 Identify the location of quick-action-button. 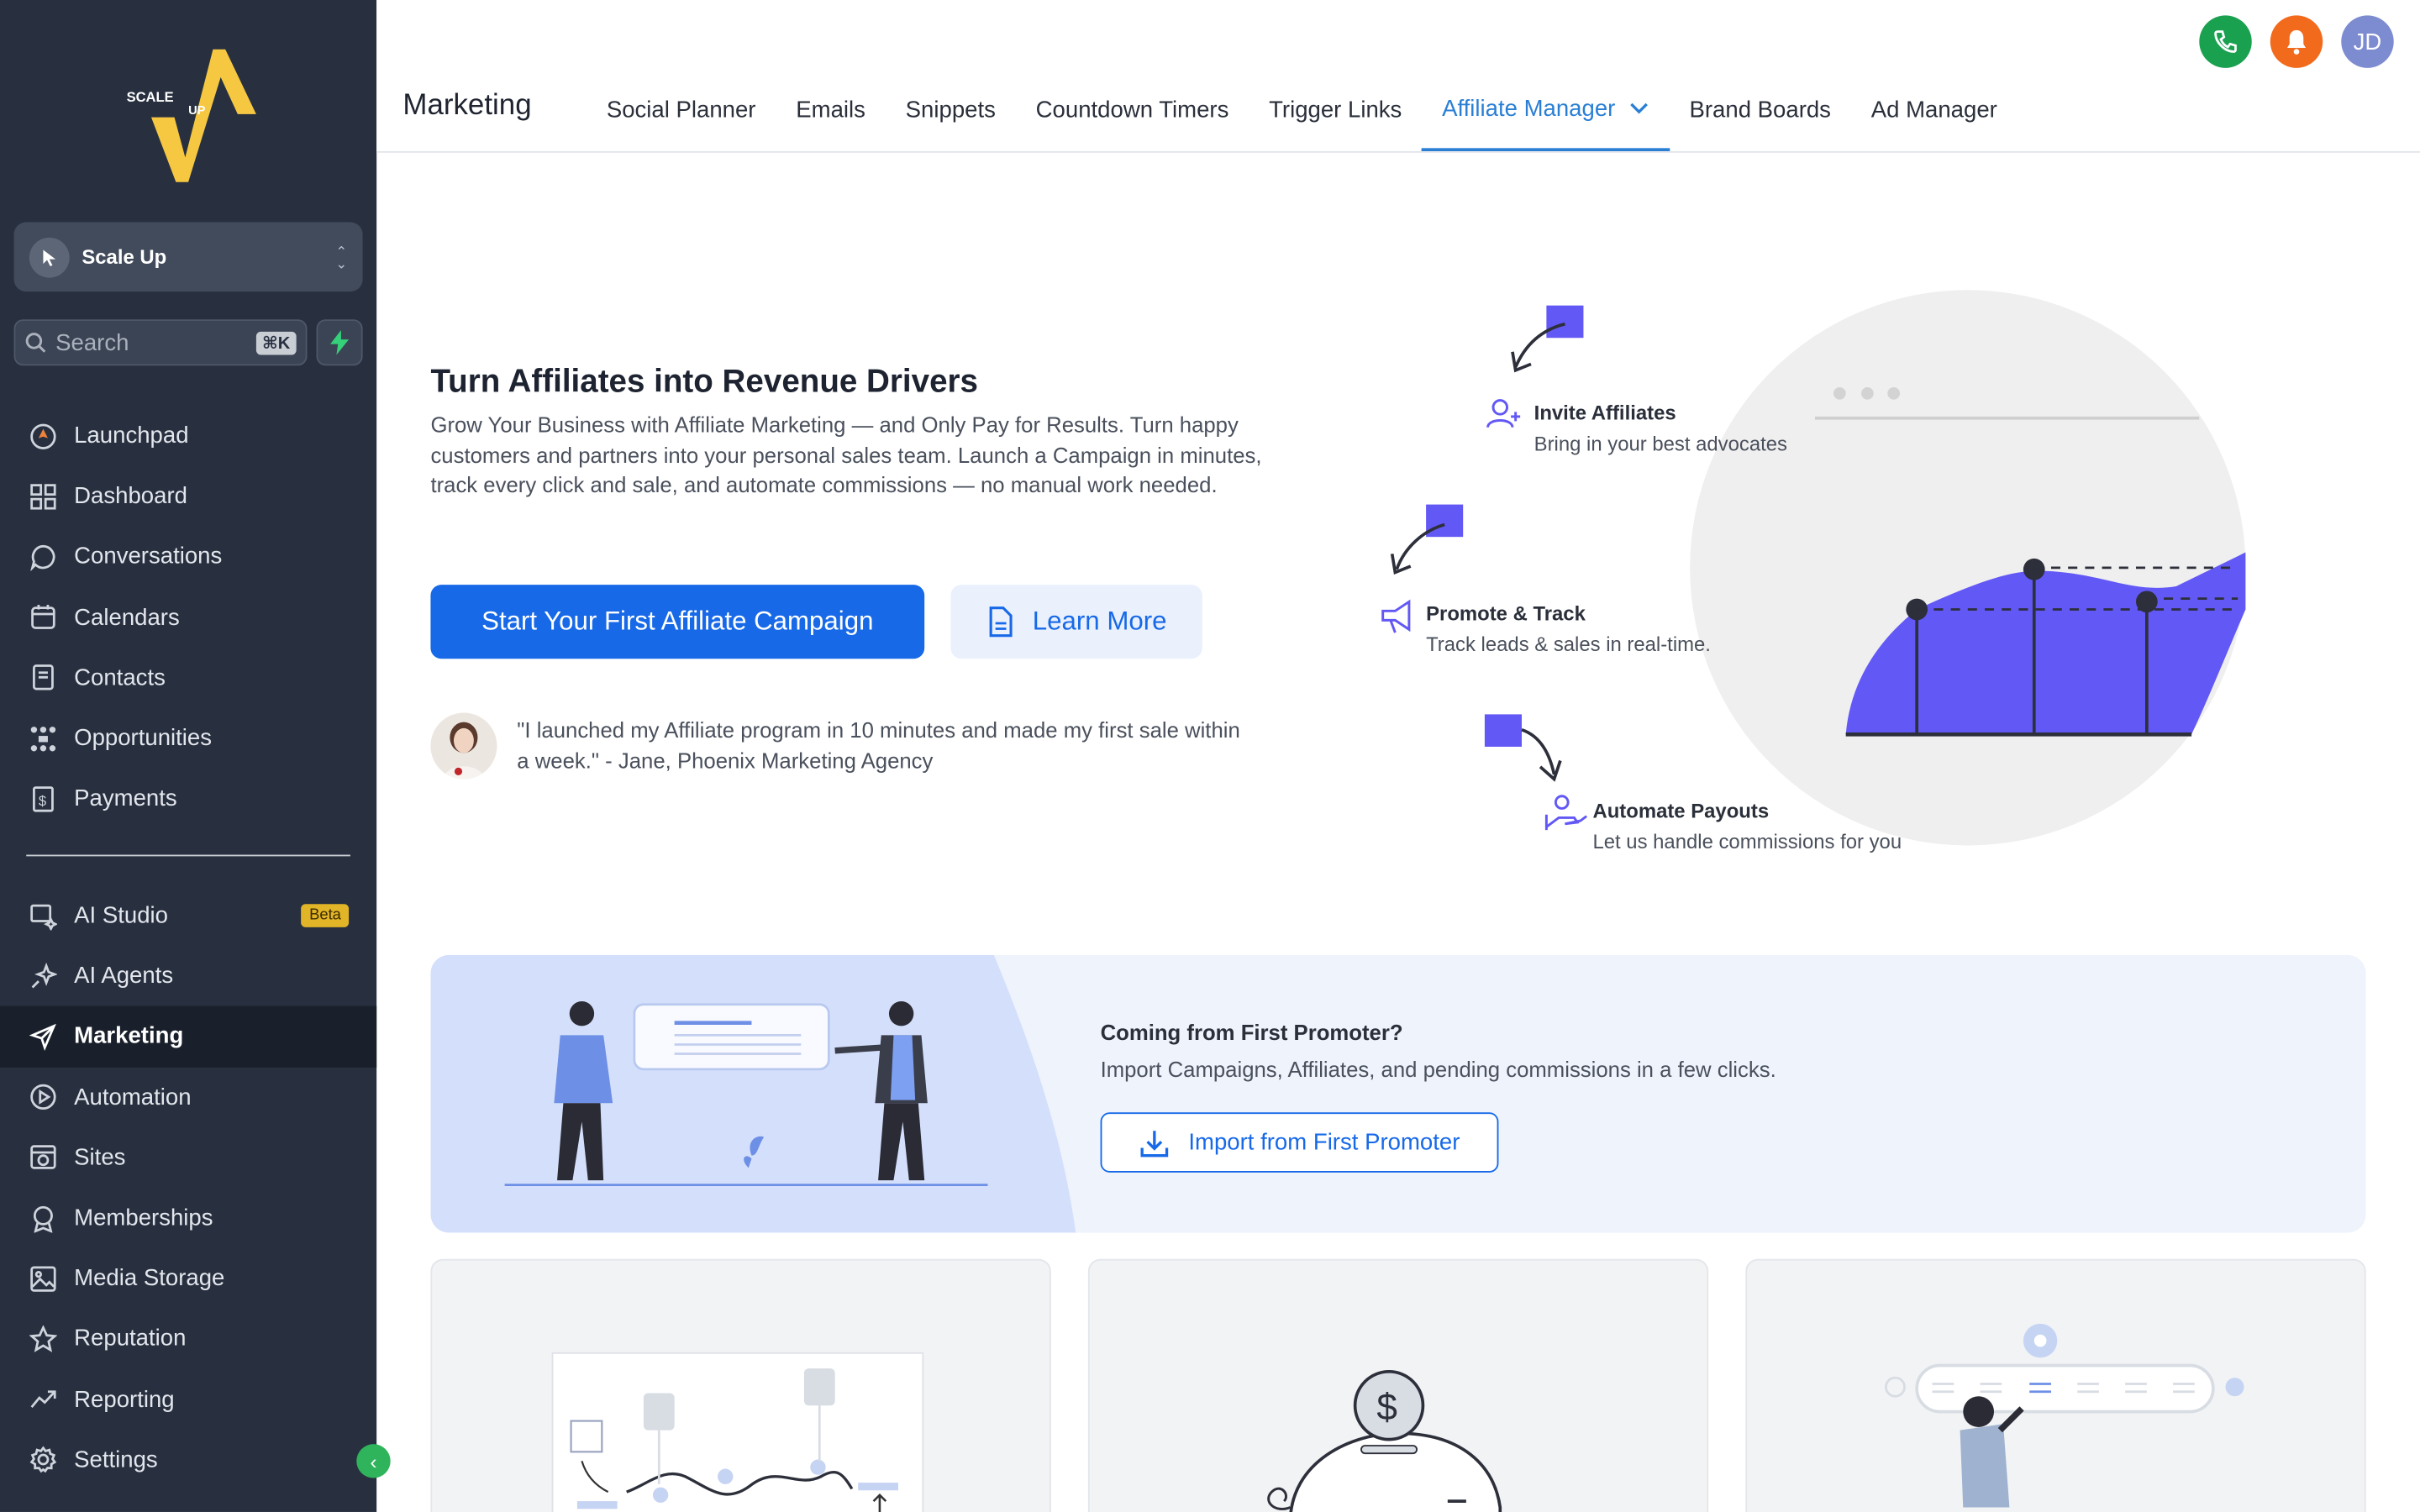
(339, 342).